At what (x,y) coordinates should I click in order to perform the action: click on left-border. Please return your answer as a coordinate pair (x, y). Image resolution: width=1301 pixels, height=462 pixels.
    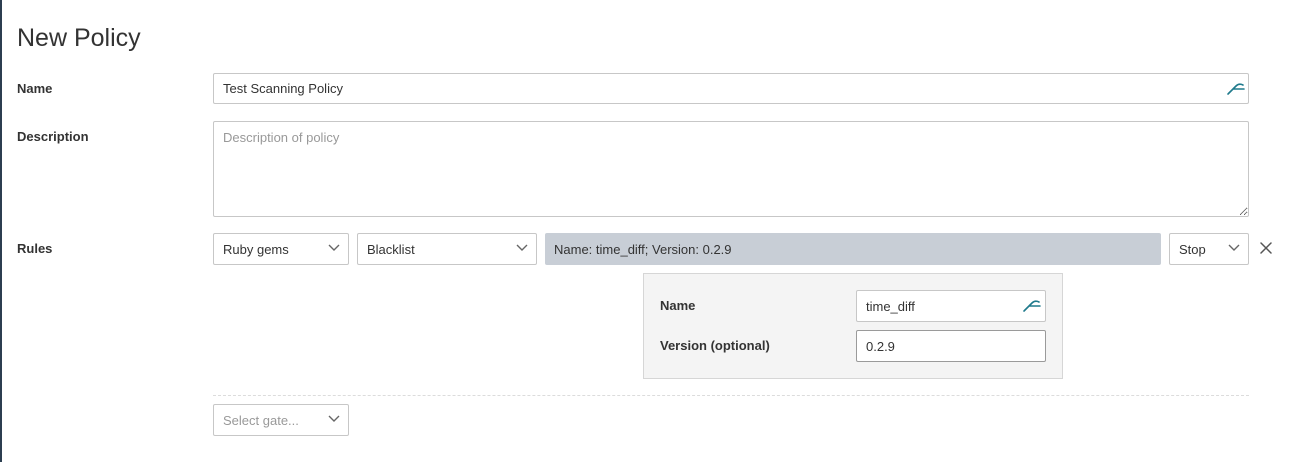
    Looking at the image, I should click on (1, 231).